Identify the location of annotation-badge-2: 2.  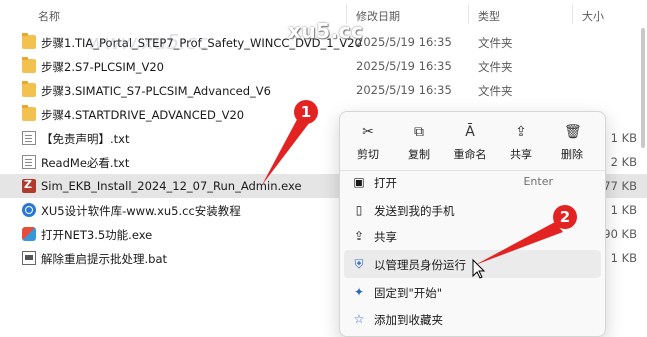
(565, 217).